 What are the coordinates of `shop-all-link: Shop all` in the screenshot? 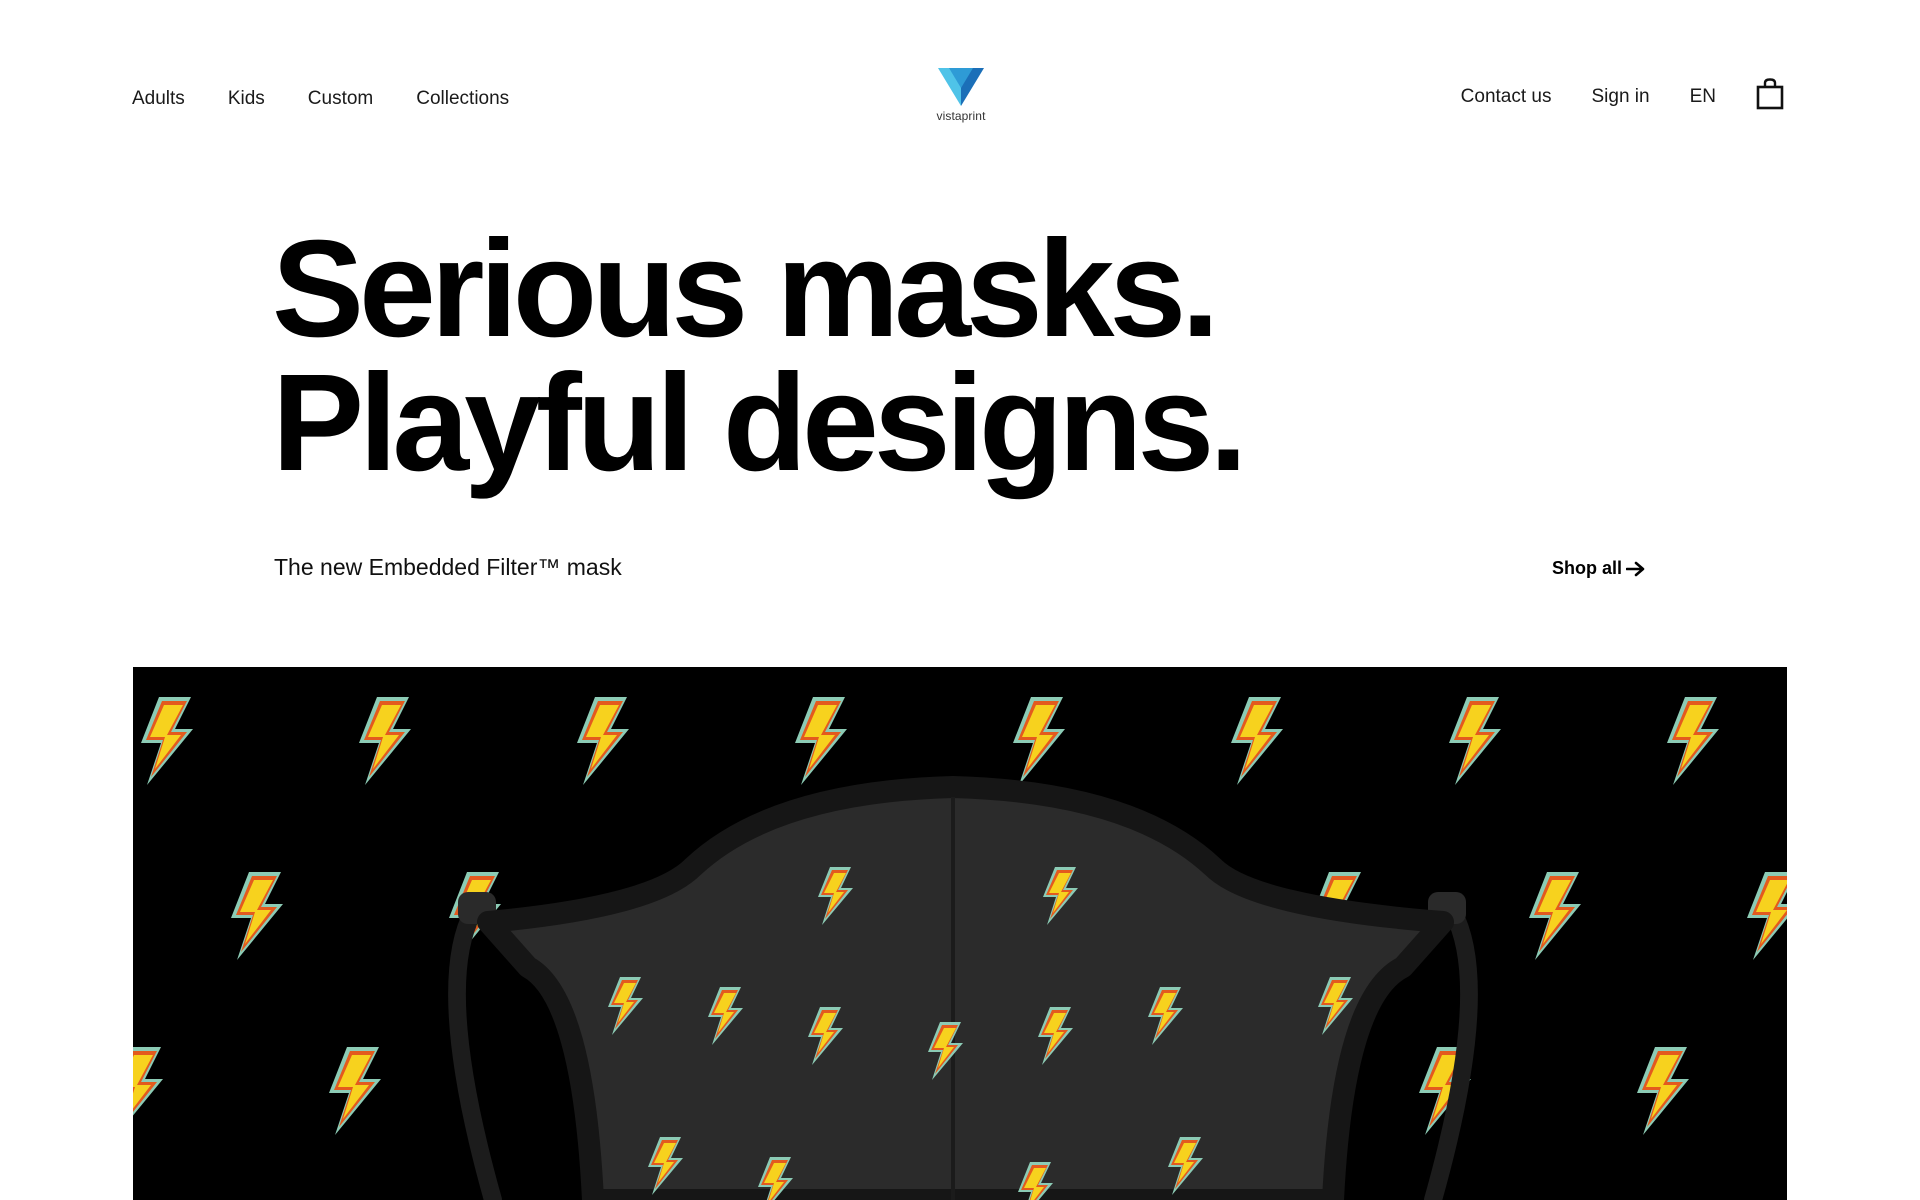 It's located at (1599, 568).